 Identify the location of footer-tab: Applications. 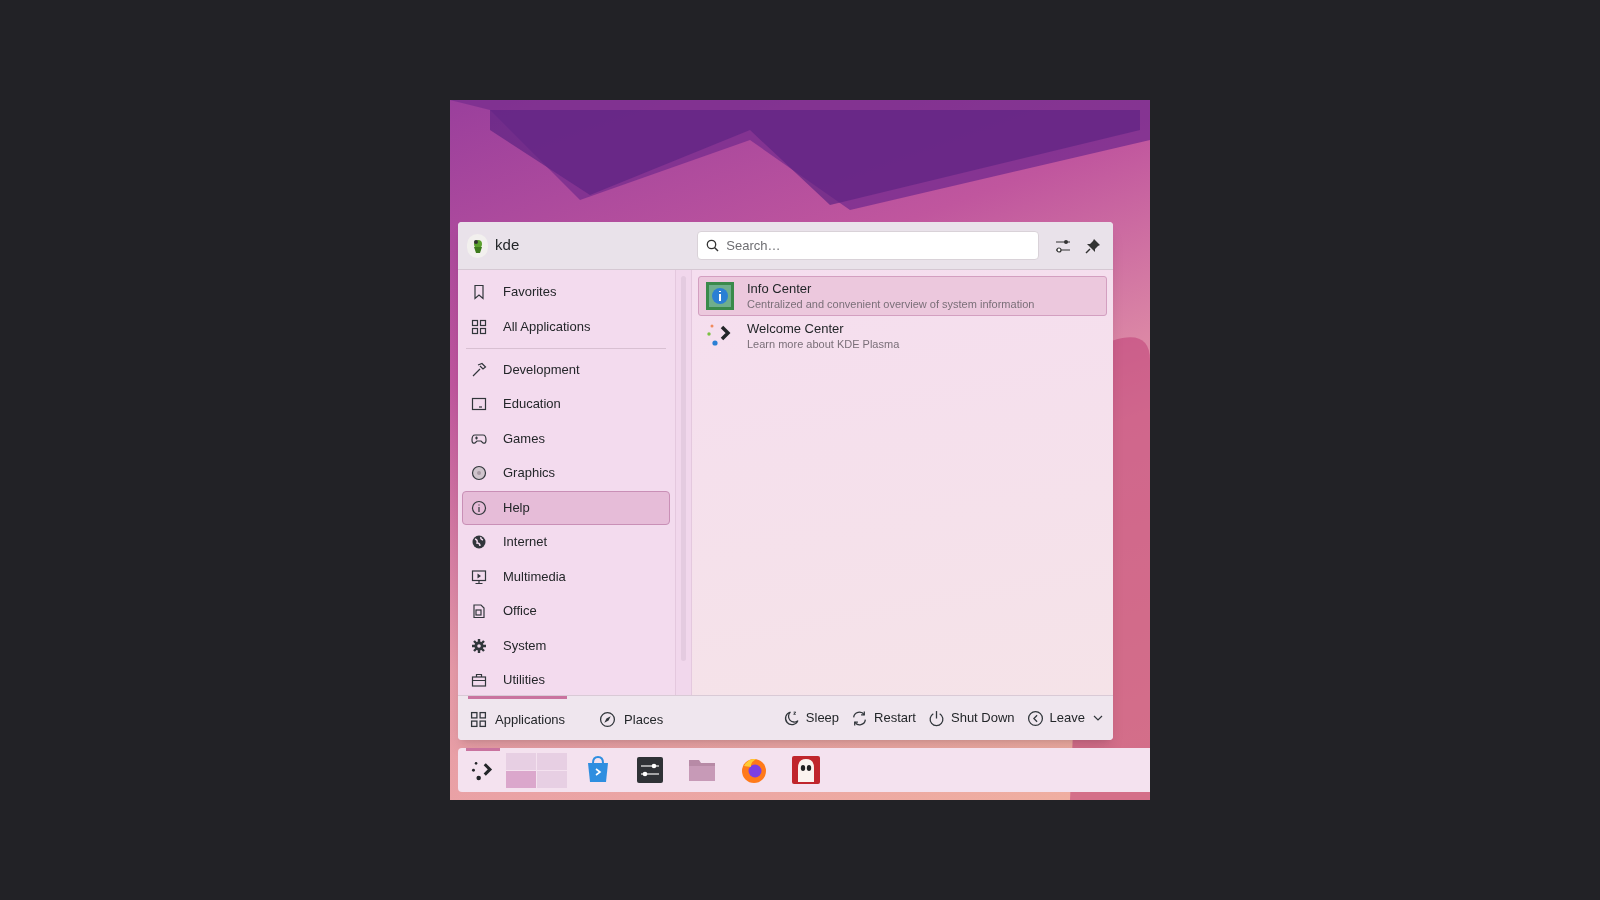
(518, 717).